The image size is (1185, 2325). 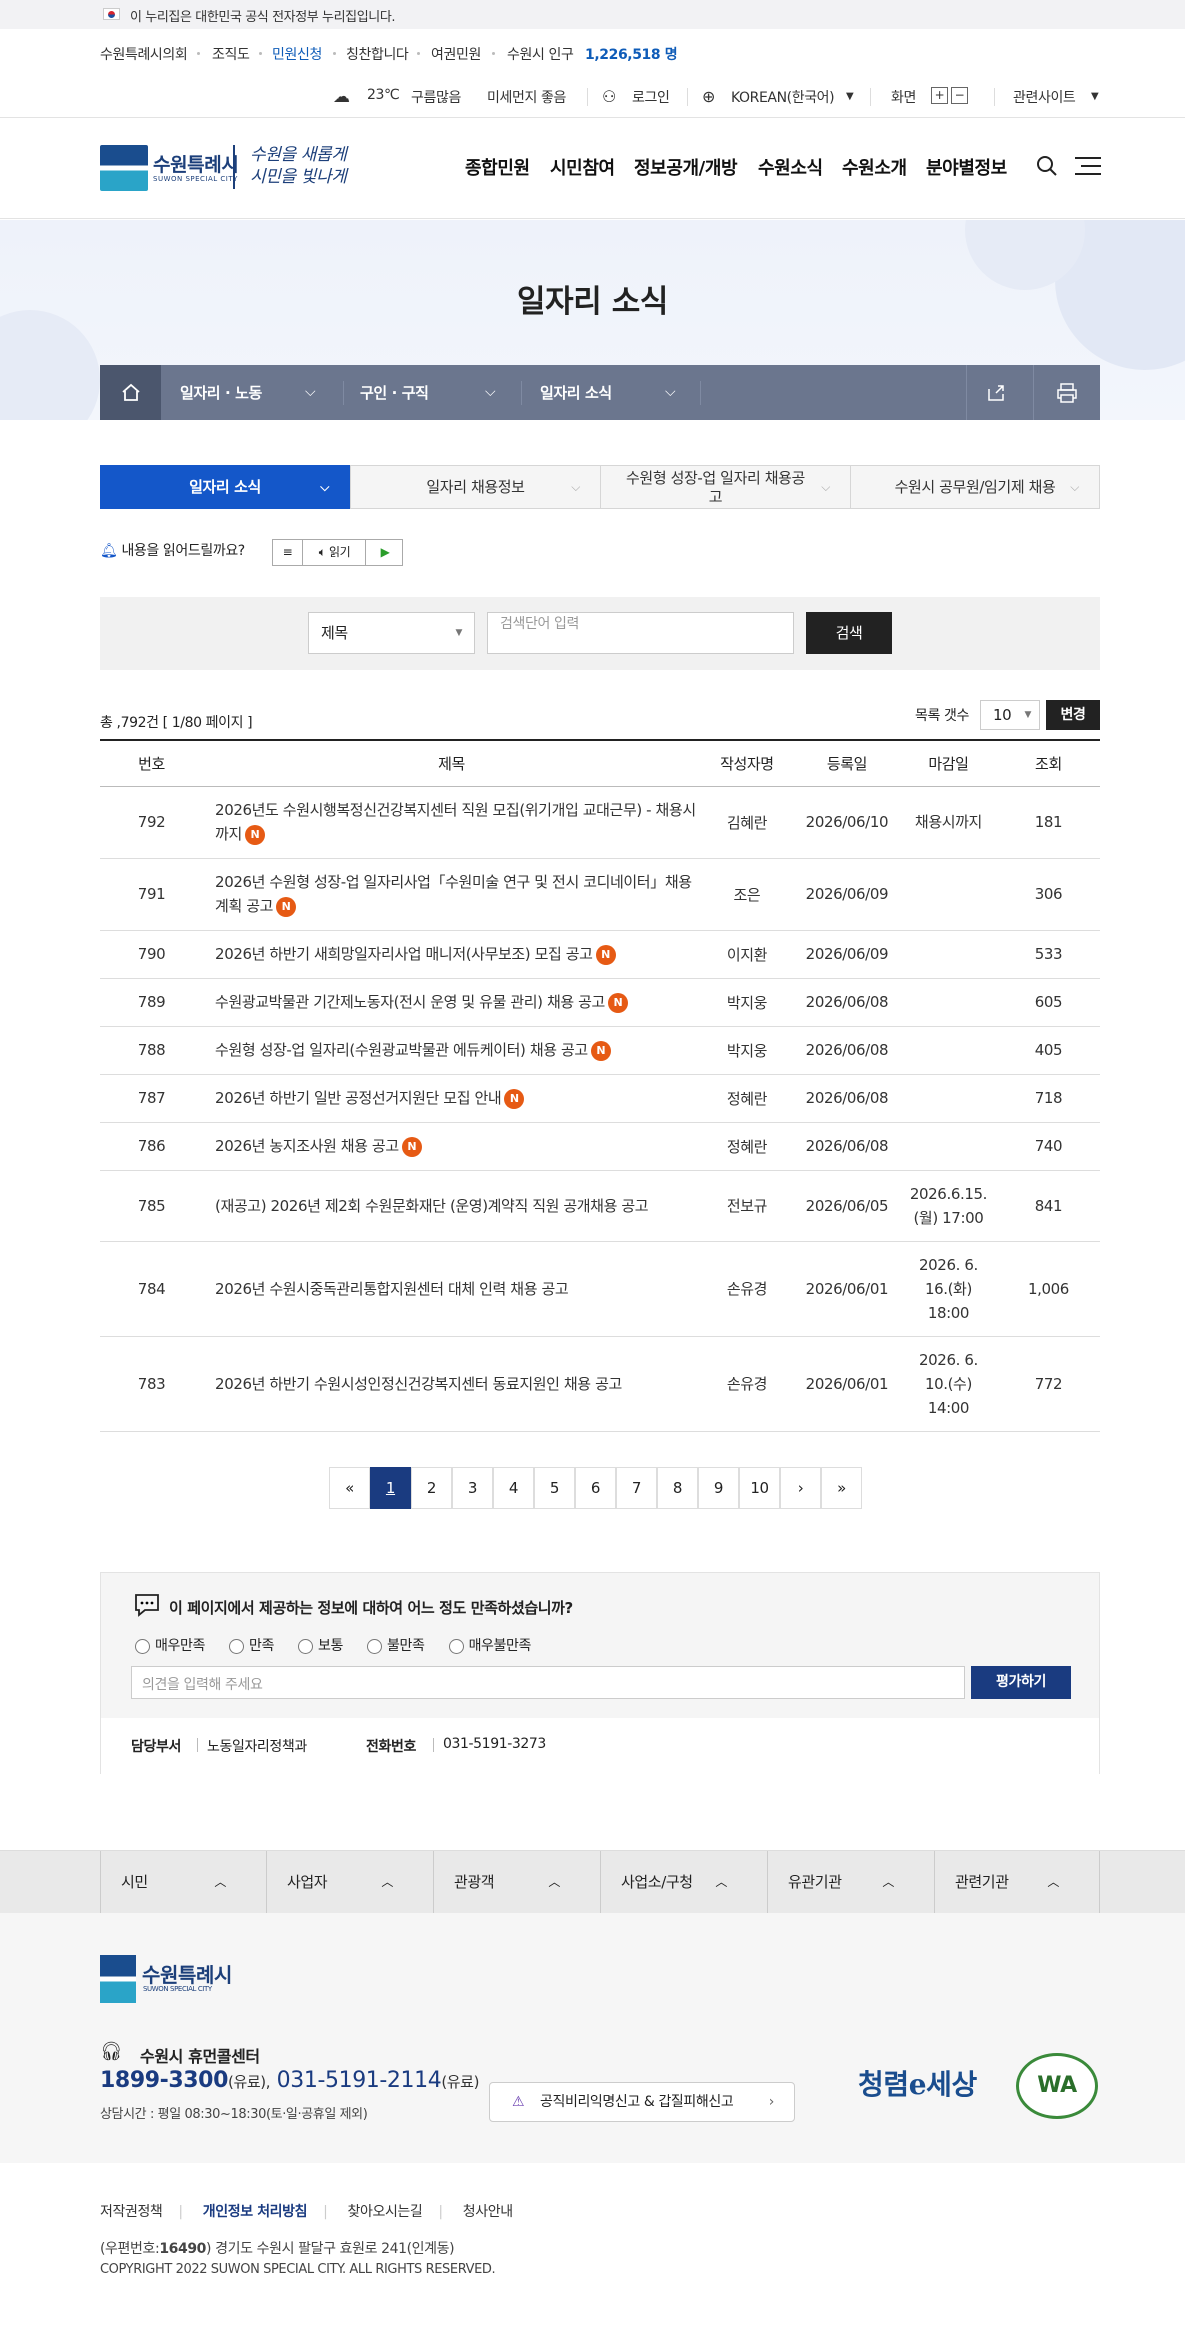 I want to click on play-icon: ▶, so click(x=385, y=552).